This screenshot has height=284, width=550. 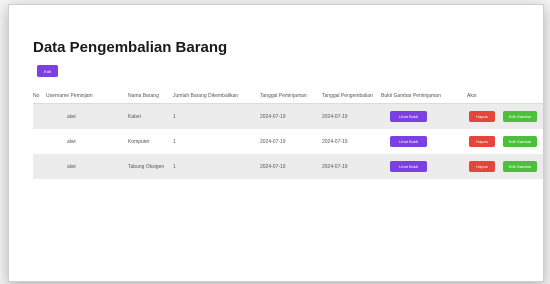 What do you see at coordinates (130, 47) in the screenshot?
I see `page-title: Data Pengembalian Barang` at bounding box center [130, 47].